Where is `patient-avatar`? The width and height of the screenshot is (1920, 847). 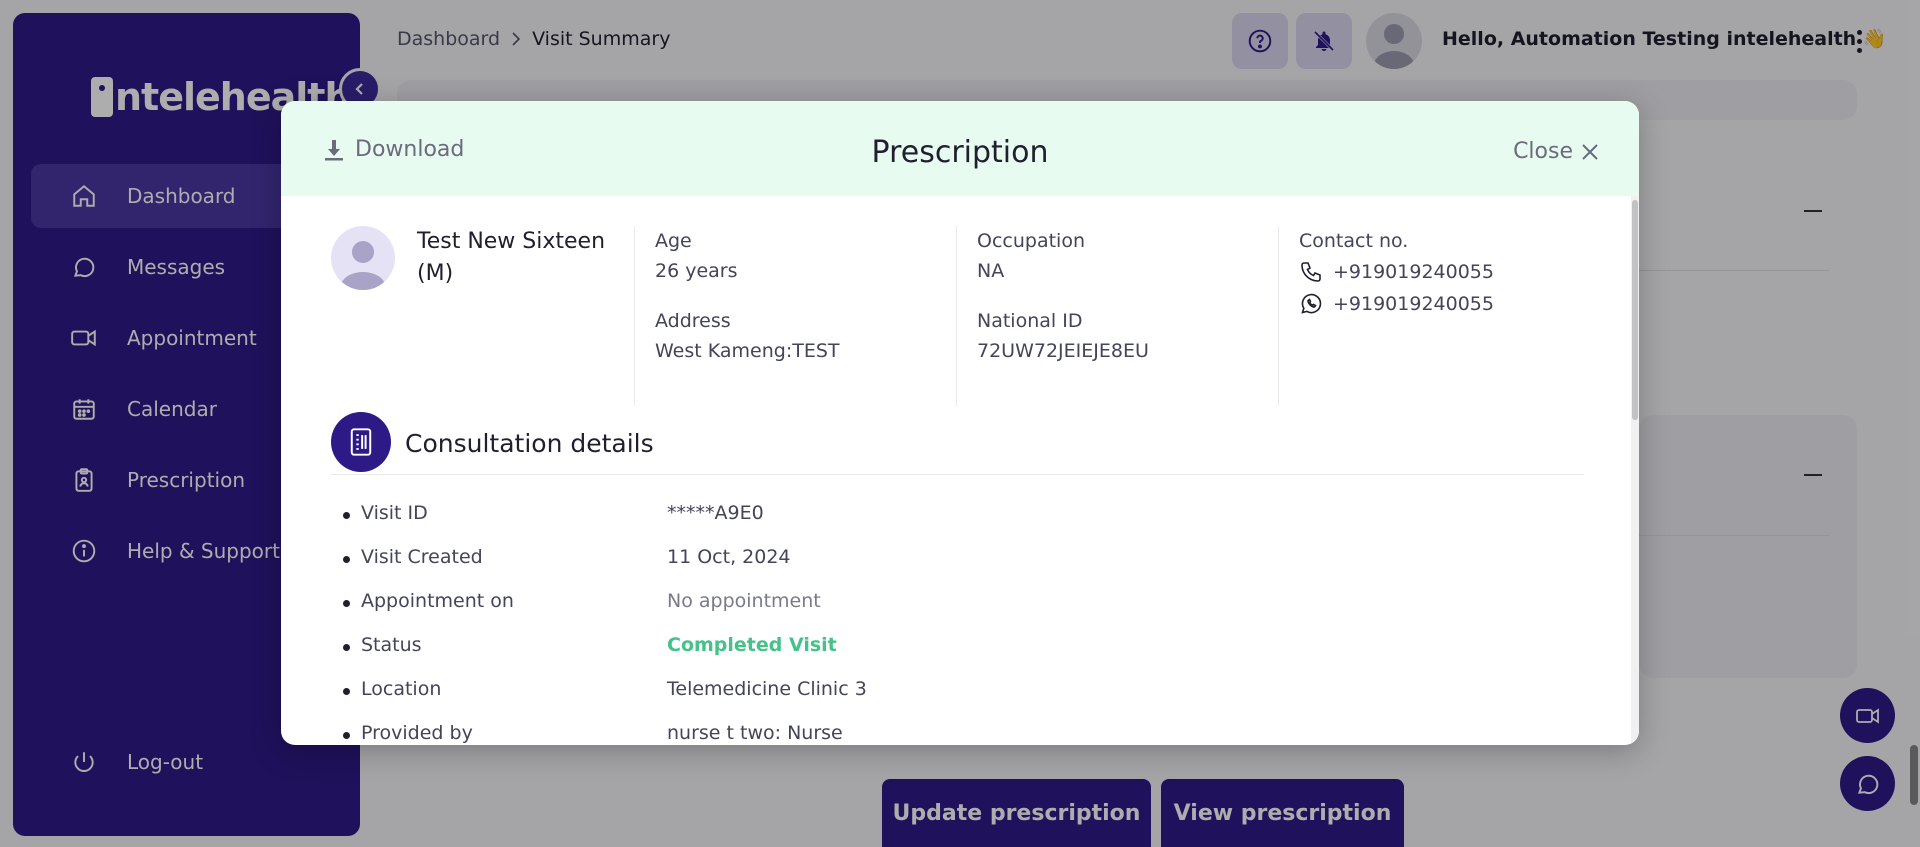 patient-avatar is located at coordinates (363, 258).